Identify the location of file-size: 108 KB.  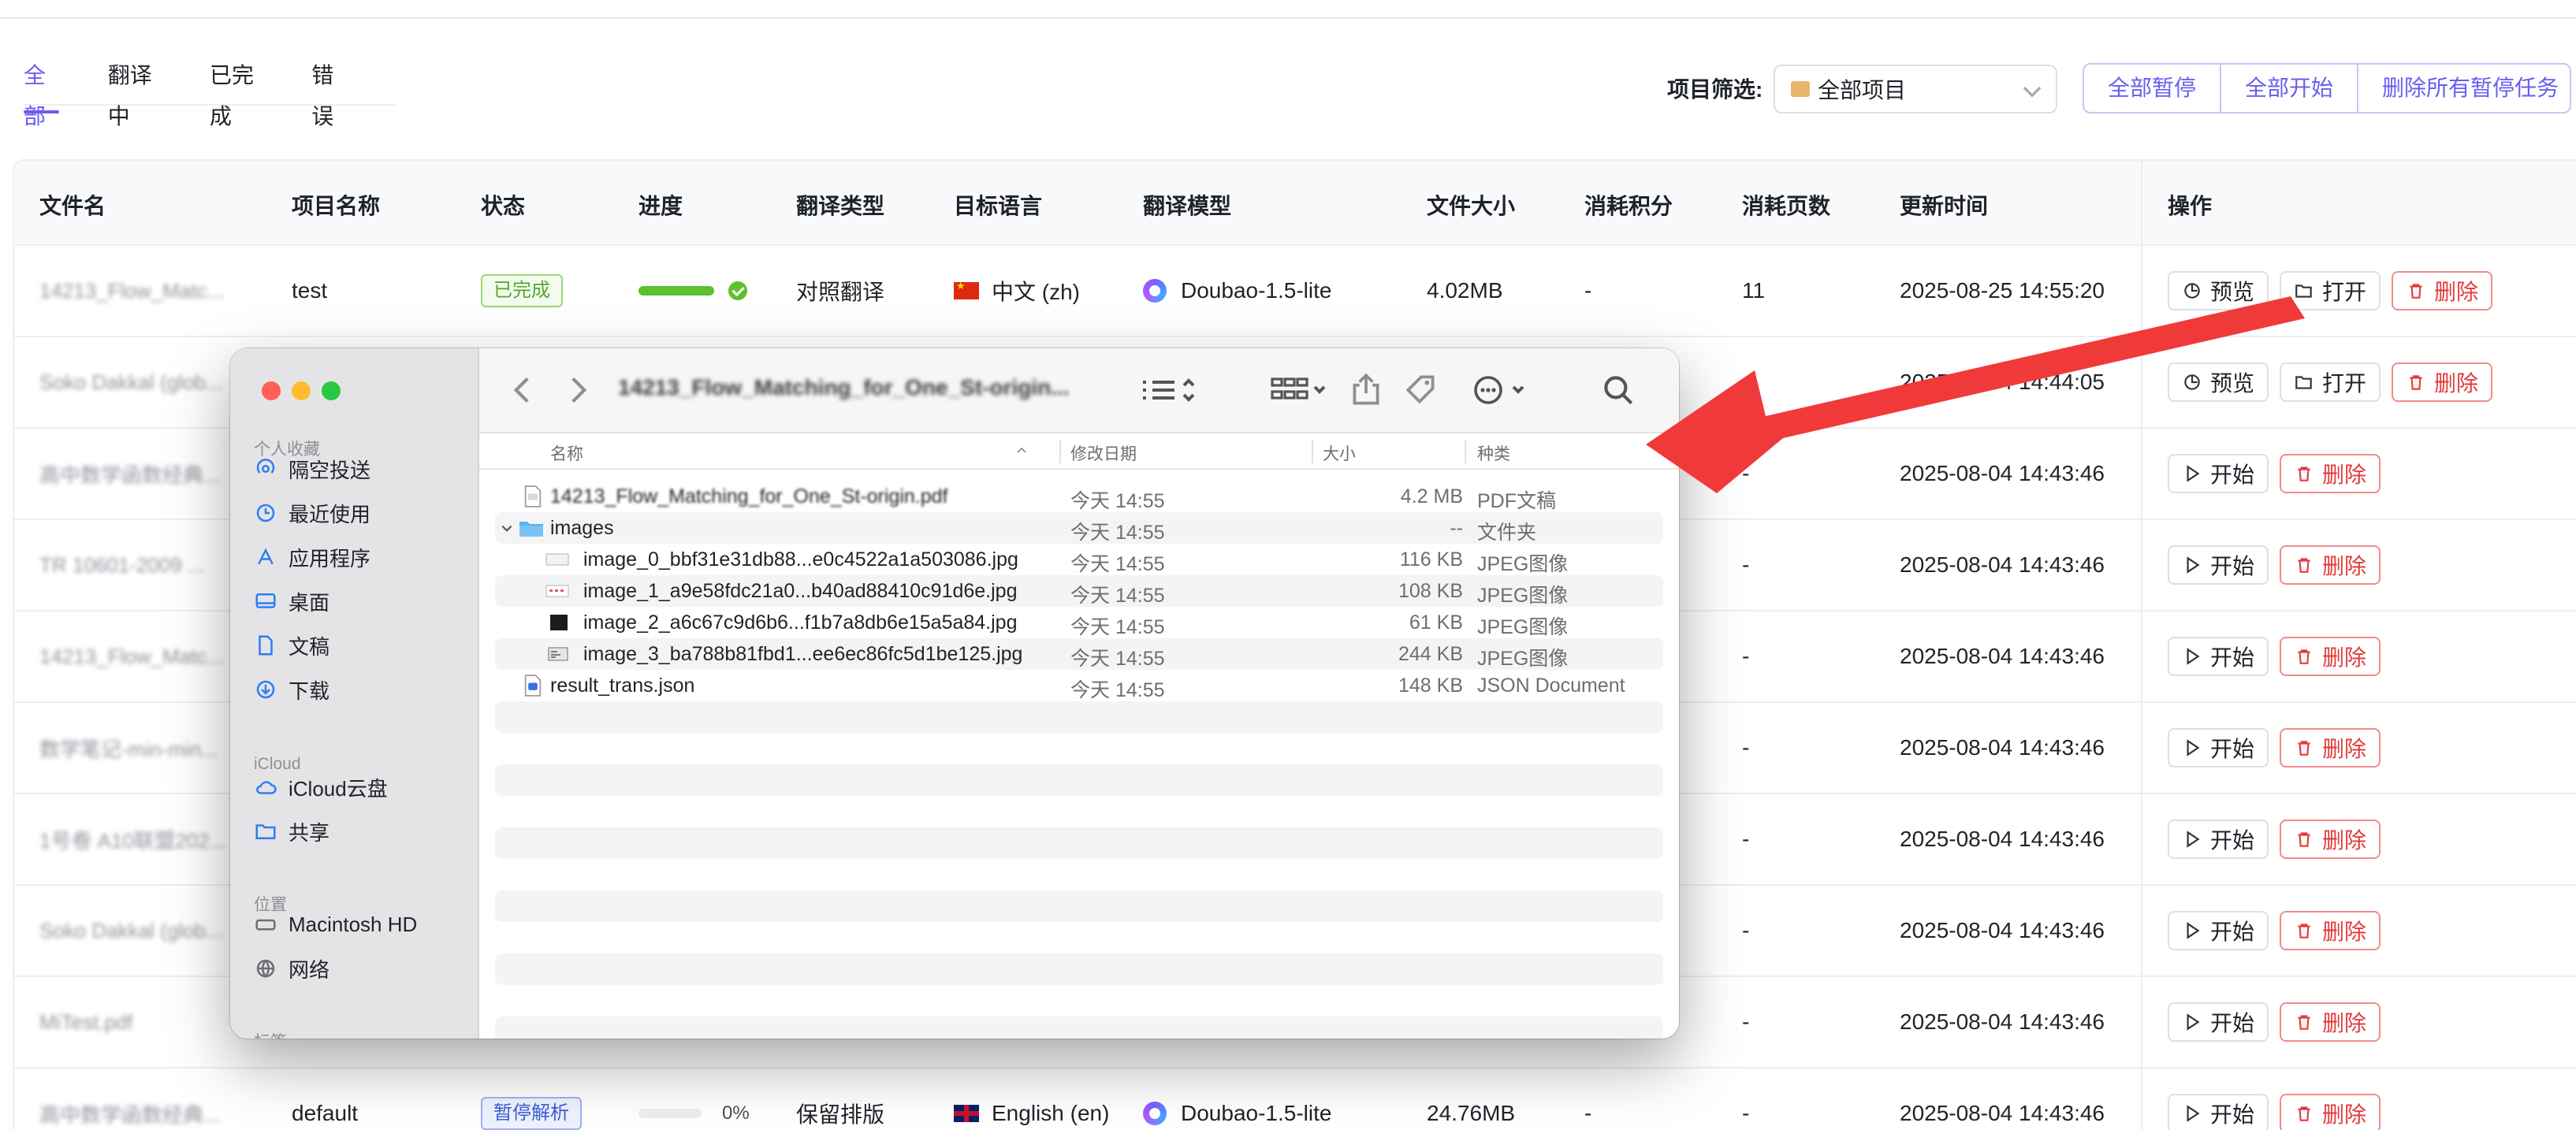
(1430, 591).